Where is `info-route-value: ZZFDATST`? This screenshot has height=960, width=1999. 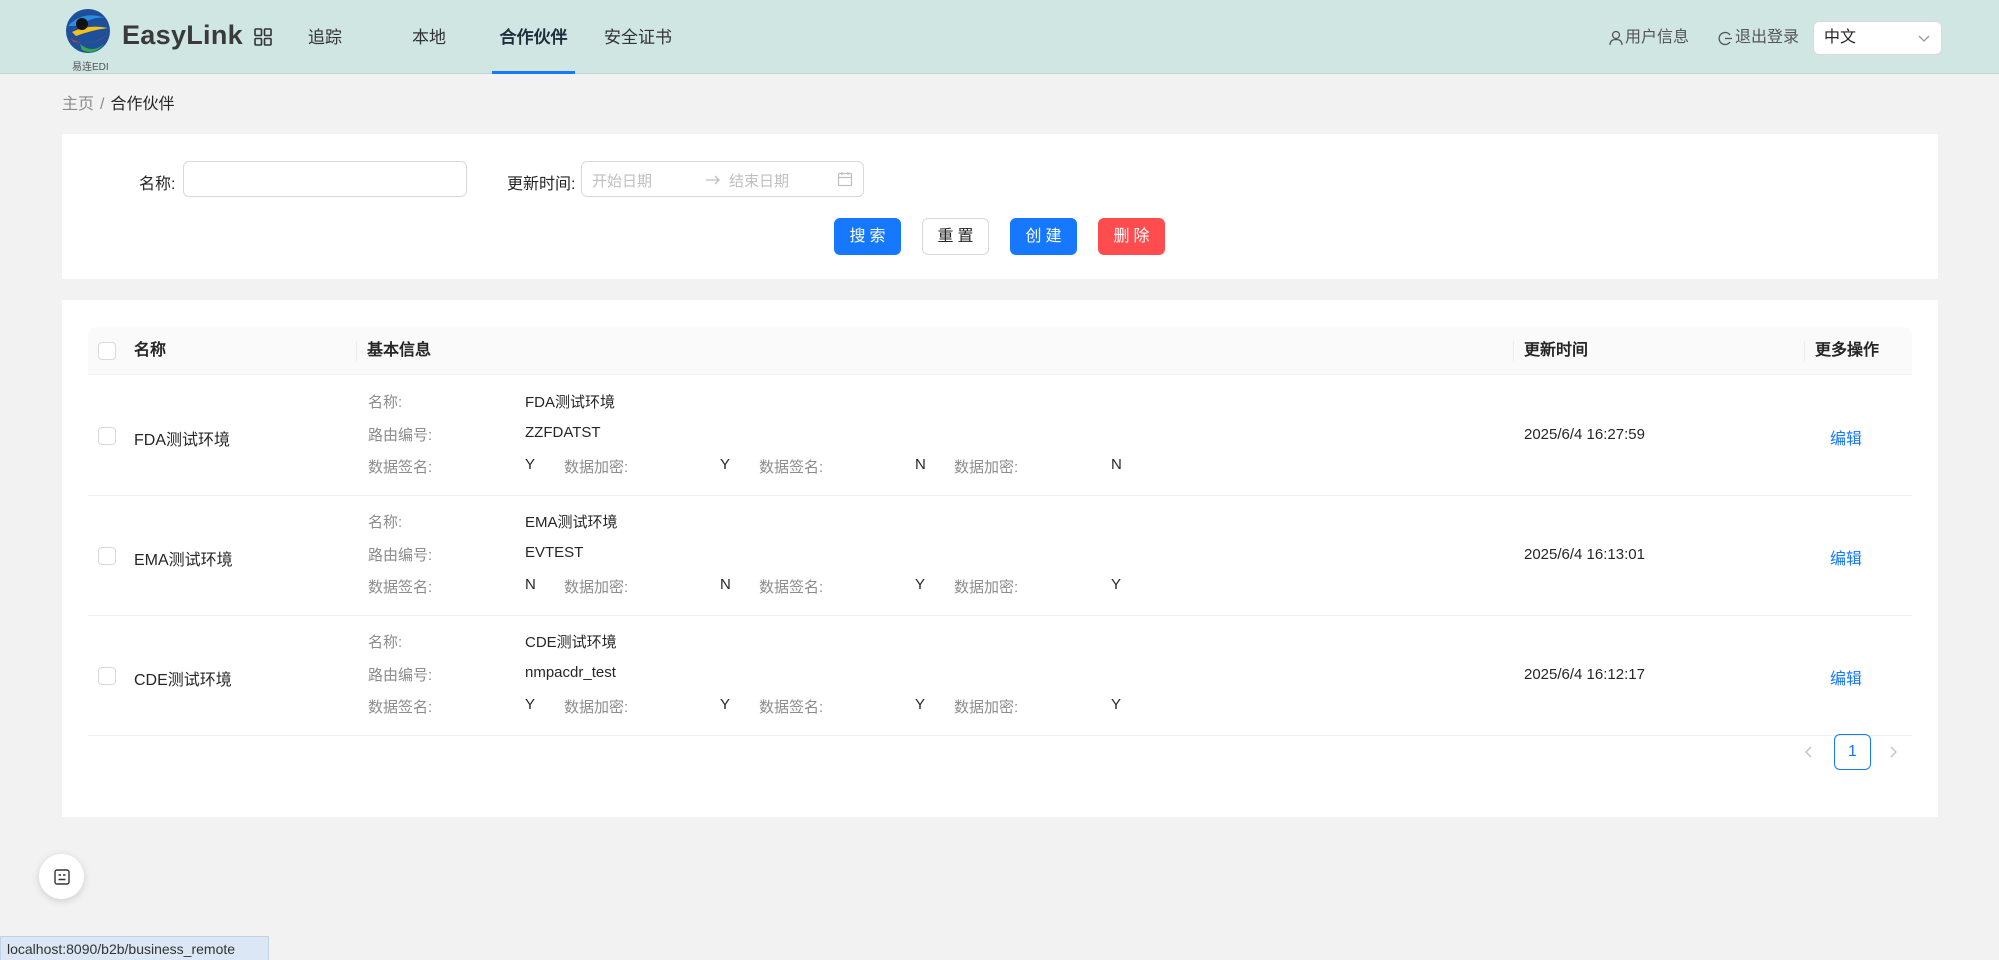
info-route-value: ZZFDATST is located at coordinates (563, 432).